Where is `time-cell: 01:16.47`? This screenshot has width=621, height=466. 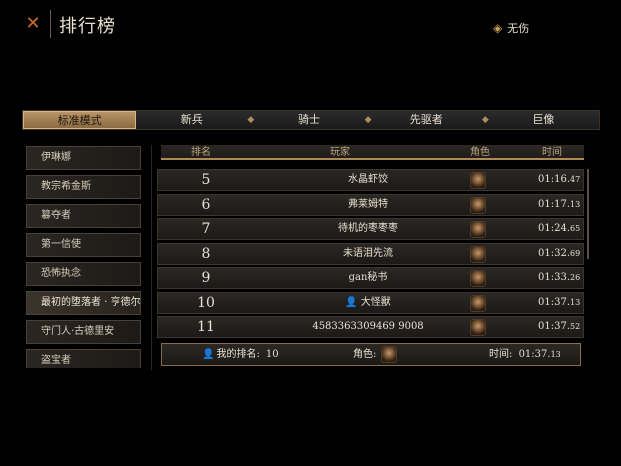 time-cell: 01:16.47 is located at coordinates (559, 180).